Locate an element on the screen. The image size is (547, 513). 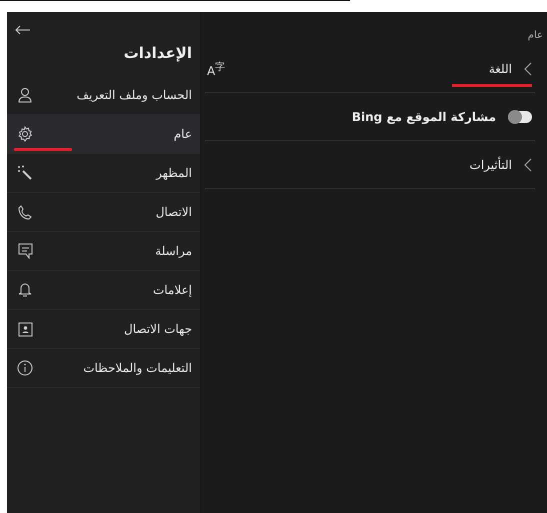
bell-icon is located at coordinates (25, 290).